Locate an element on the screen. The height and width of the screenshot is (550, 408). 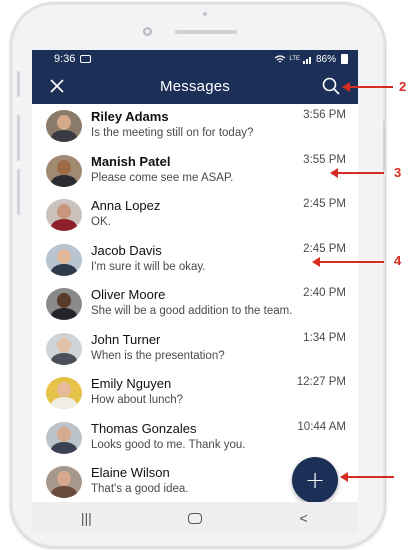
status-time: 9:36 is located at coordinates (65, 59).